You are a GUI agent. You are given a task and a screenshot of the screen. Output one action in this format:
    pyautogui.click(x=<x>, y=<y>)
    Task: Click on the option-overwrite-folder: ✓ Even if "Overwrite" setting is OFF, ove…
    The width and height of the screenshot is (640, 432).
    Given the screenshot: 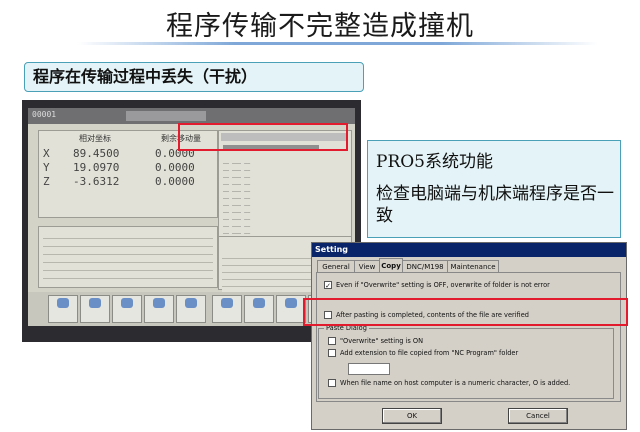 What is the action you would take?
    pyautogui.click(x=437, y=285)
    